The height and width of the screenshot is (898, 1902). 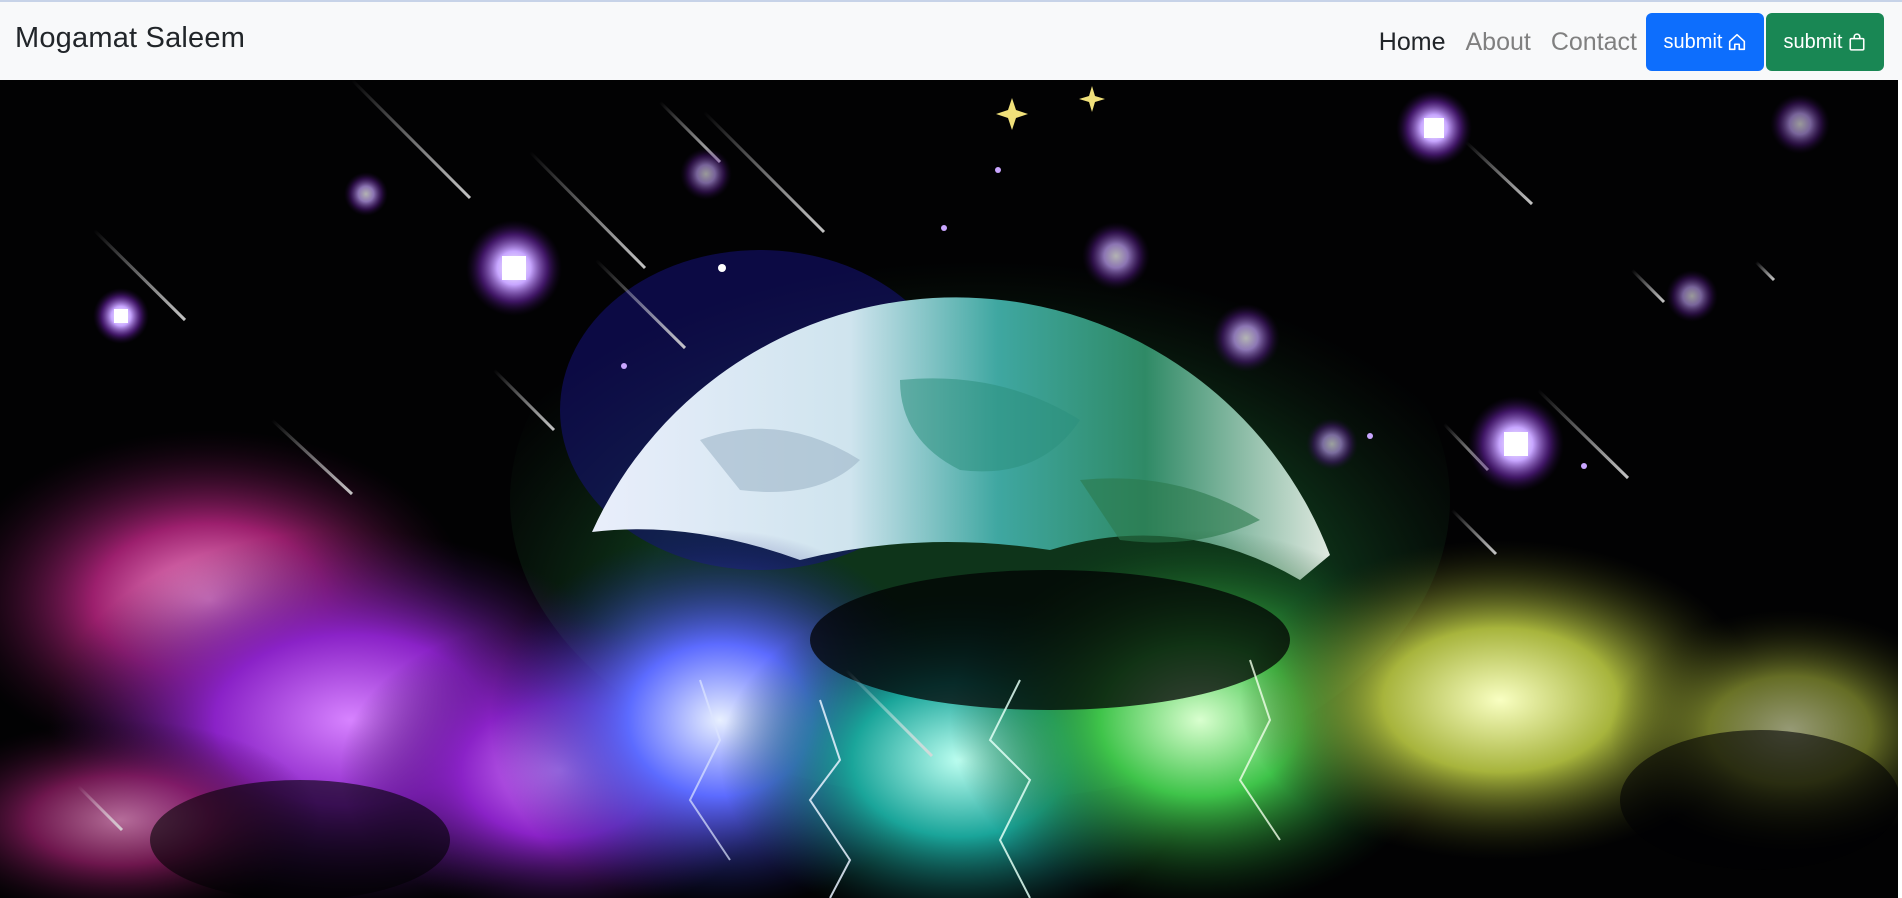 I want to click on nav-link-contact: Contact, so click(x=1594, y=42).